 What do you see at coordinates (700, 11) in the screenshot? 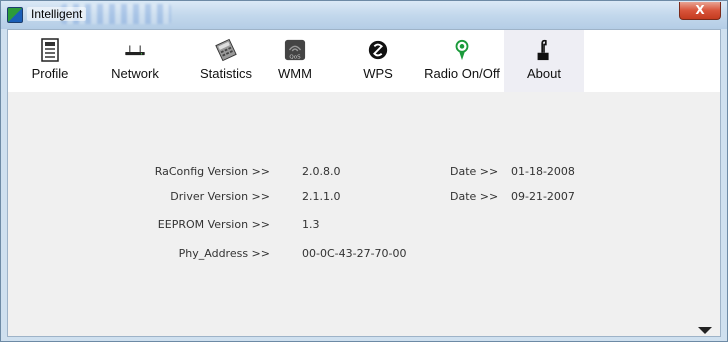
I see `close-button: X` at bounding box center [700, 11].